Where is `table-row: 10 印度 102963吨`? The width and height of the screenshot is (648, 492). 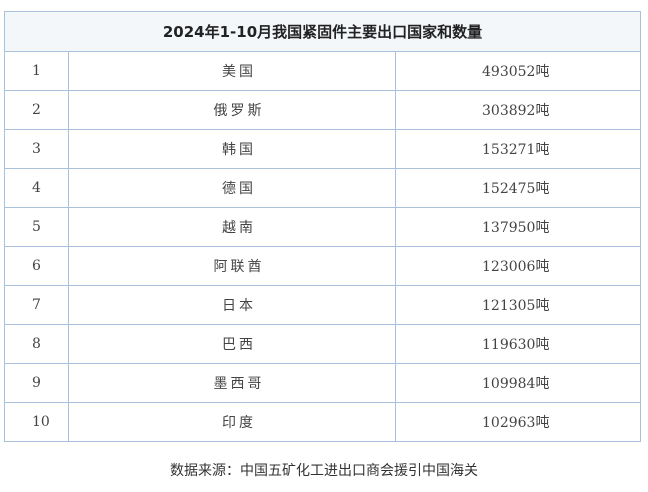
table-row: 10 印度 102963吨 is located at coordinates (322, 422).